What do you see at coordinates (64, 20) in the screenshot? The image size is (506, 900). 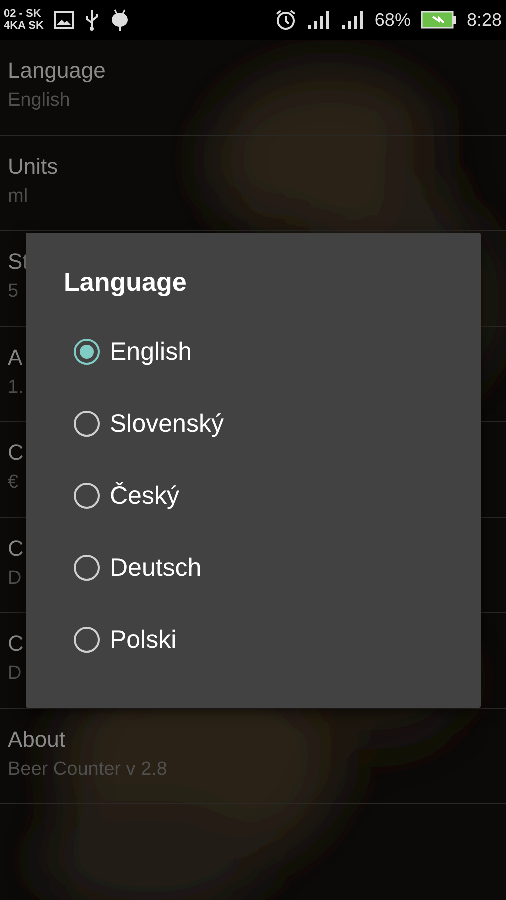 I see `image-icon` at bounding box center [64, 20].